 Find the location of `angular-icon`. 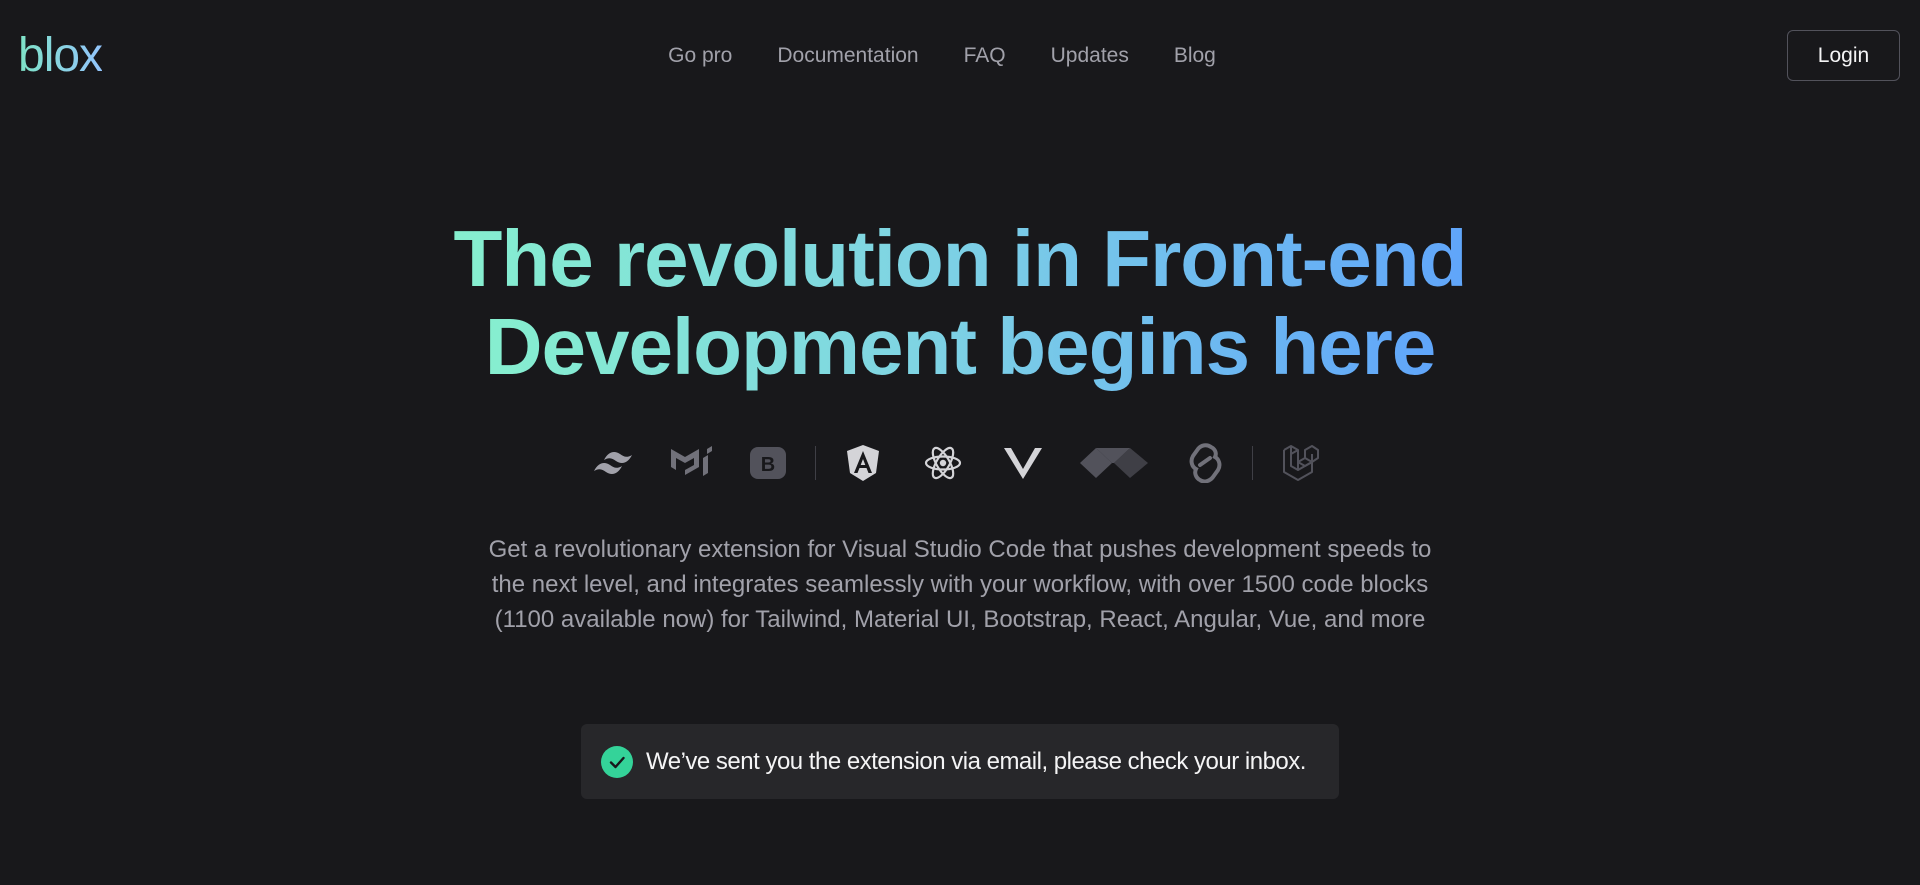

angular-icon is located at coordinates (863, 463).